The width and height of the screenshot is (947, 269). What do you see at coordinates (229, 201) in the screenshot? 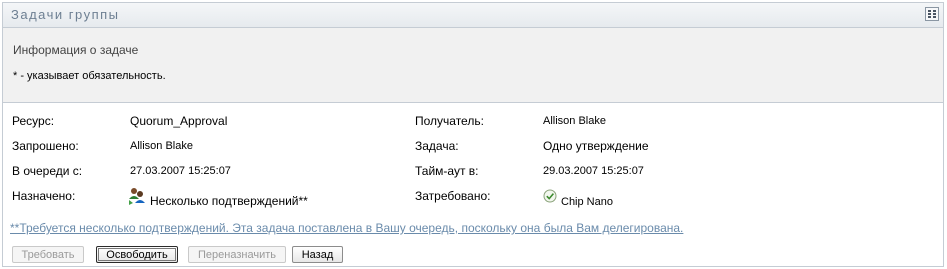
I see `assigned-value: Несколько подтверждений**` at bounding box center [229, 201].